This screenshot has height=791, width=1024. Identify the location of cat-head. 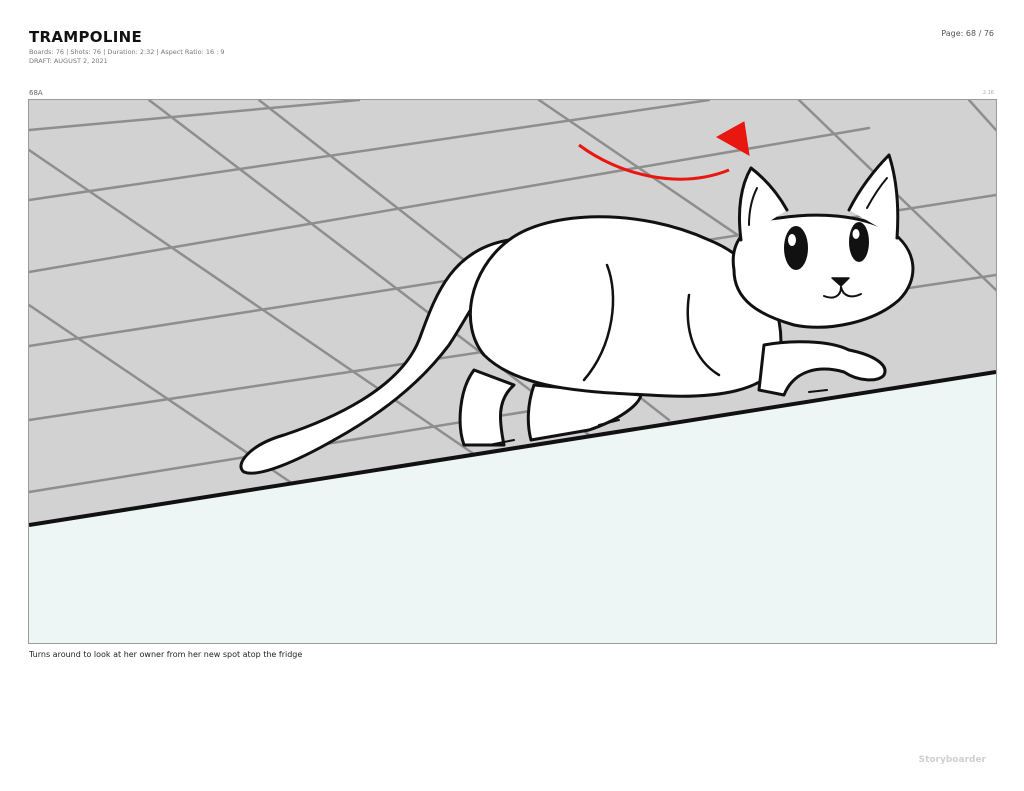
(823, 271).